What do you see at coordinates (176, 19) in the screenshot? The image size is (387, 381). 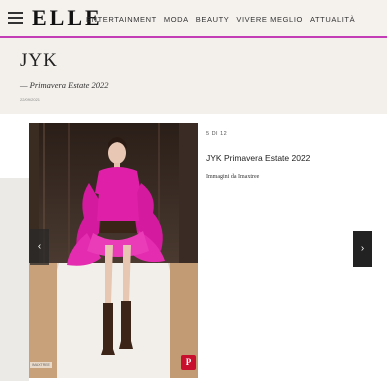 I see `nav-moda: MODA` at bounding box center [176, 19].